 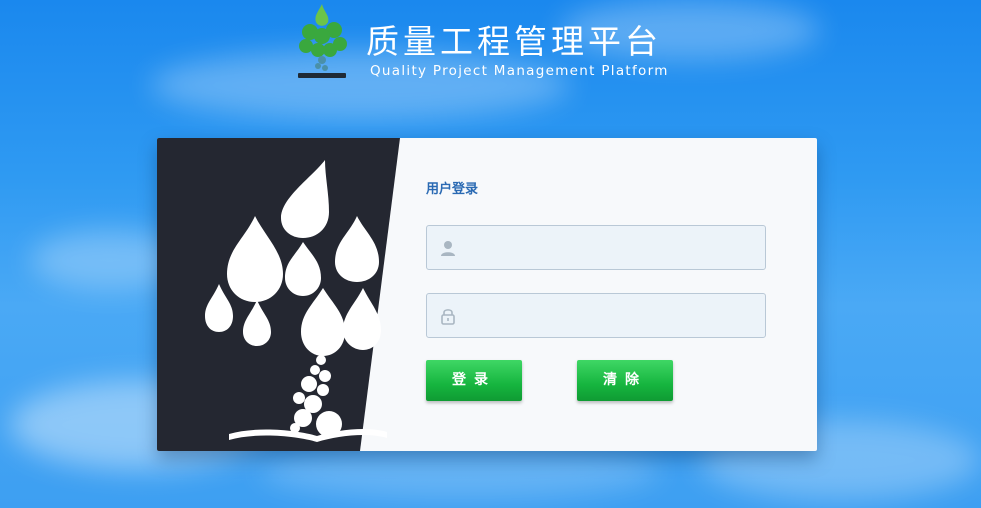 What do you see at coordinates (625, 380) in the screenshot?
I see `clear-button: 清除` at bounding box center [625, 380].